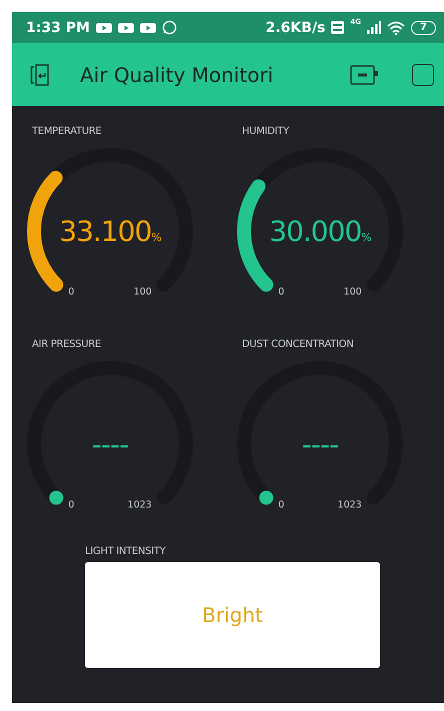 This screenshot has width=444, height=711. Describe the element at coordinates (364, 74) in the screenshot. I see `device-button` at that location.